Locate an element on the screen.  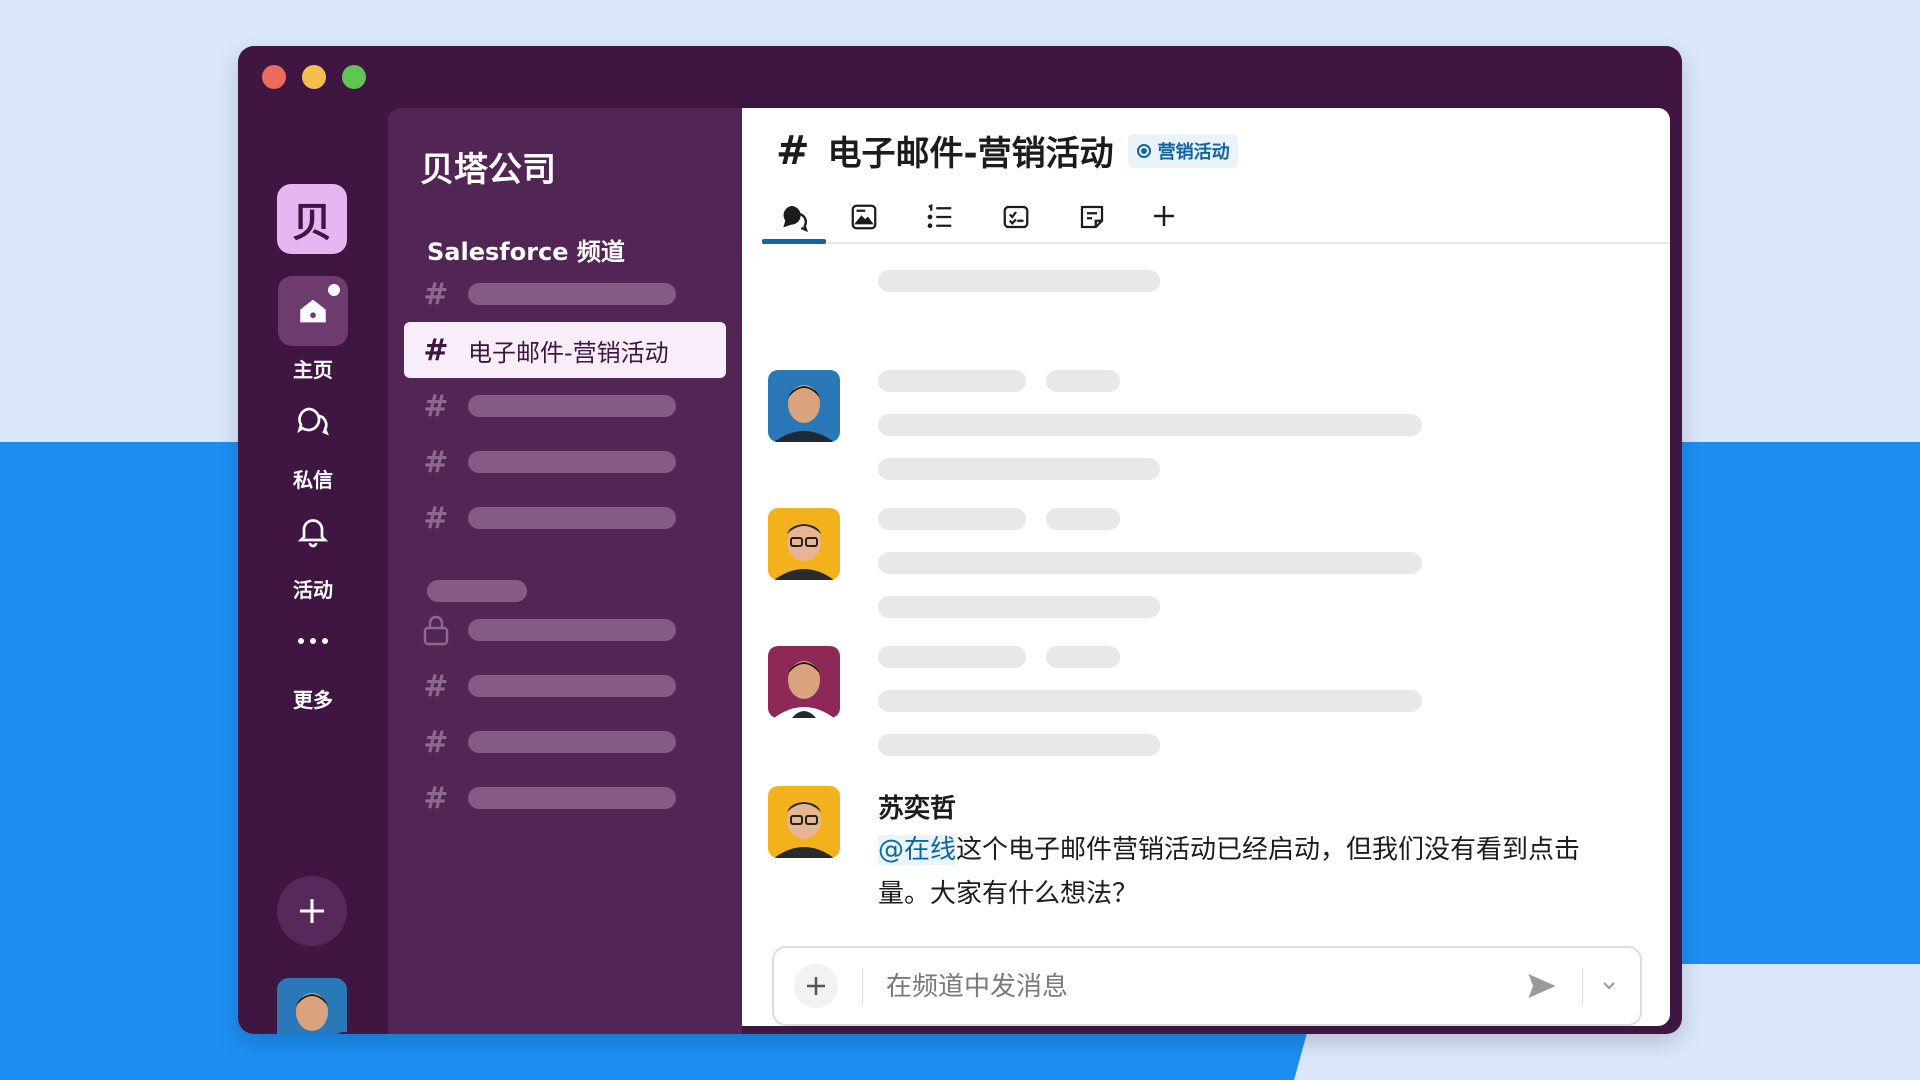
channel-header: # 电子邮件-营销活动 营销活动 is located at coordinates (1007, 150).